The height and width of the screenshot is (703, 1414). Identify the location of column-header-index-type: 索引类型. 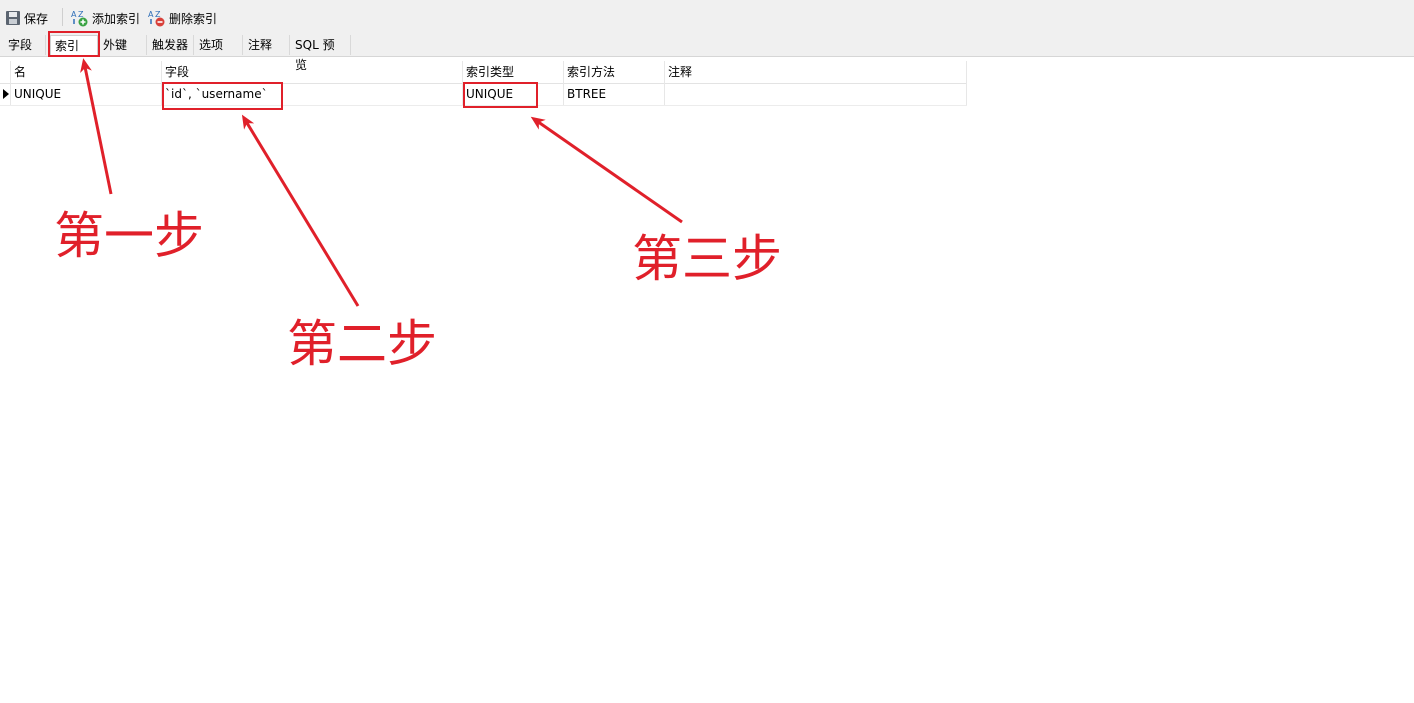
(512, 72).